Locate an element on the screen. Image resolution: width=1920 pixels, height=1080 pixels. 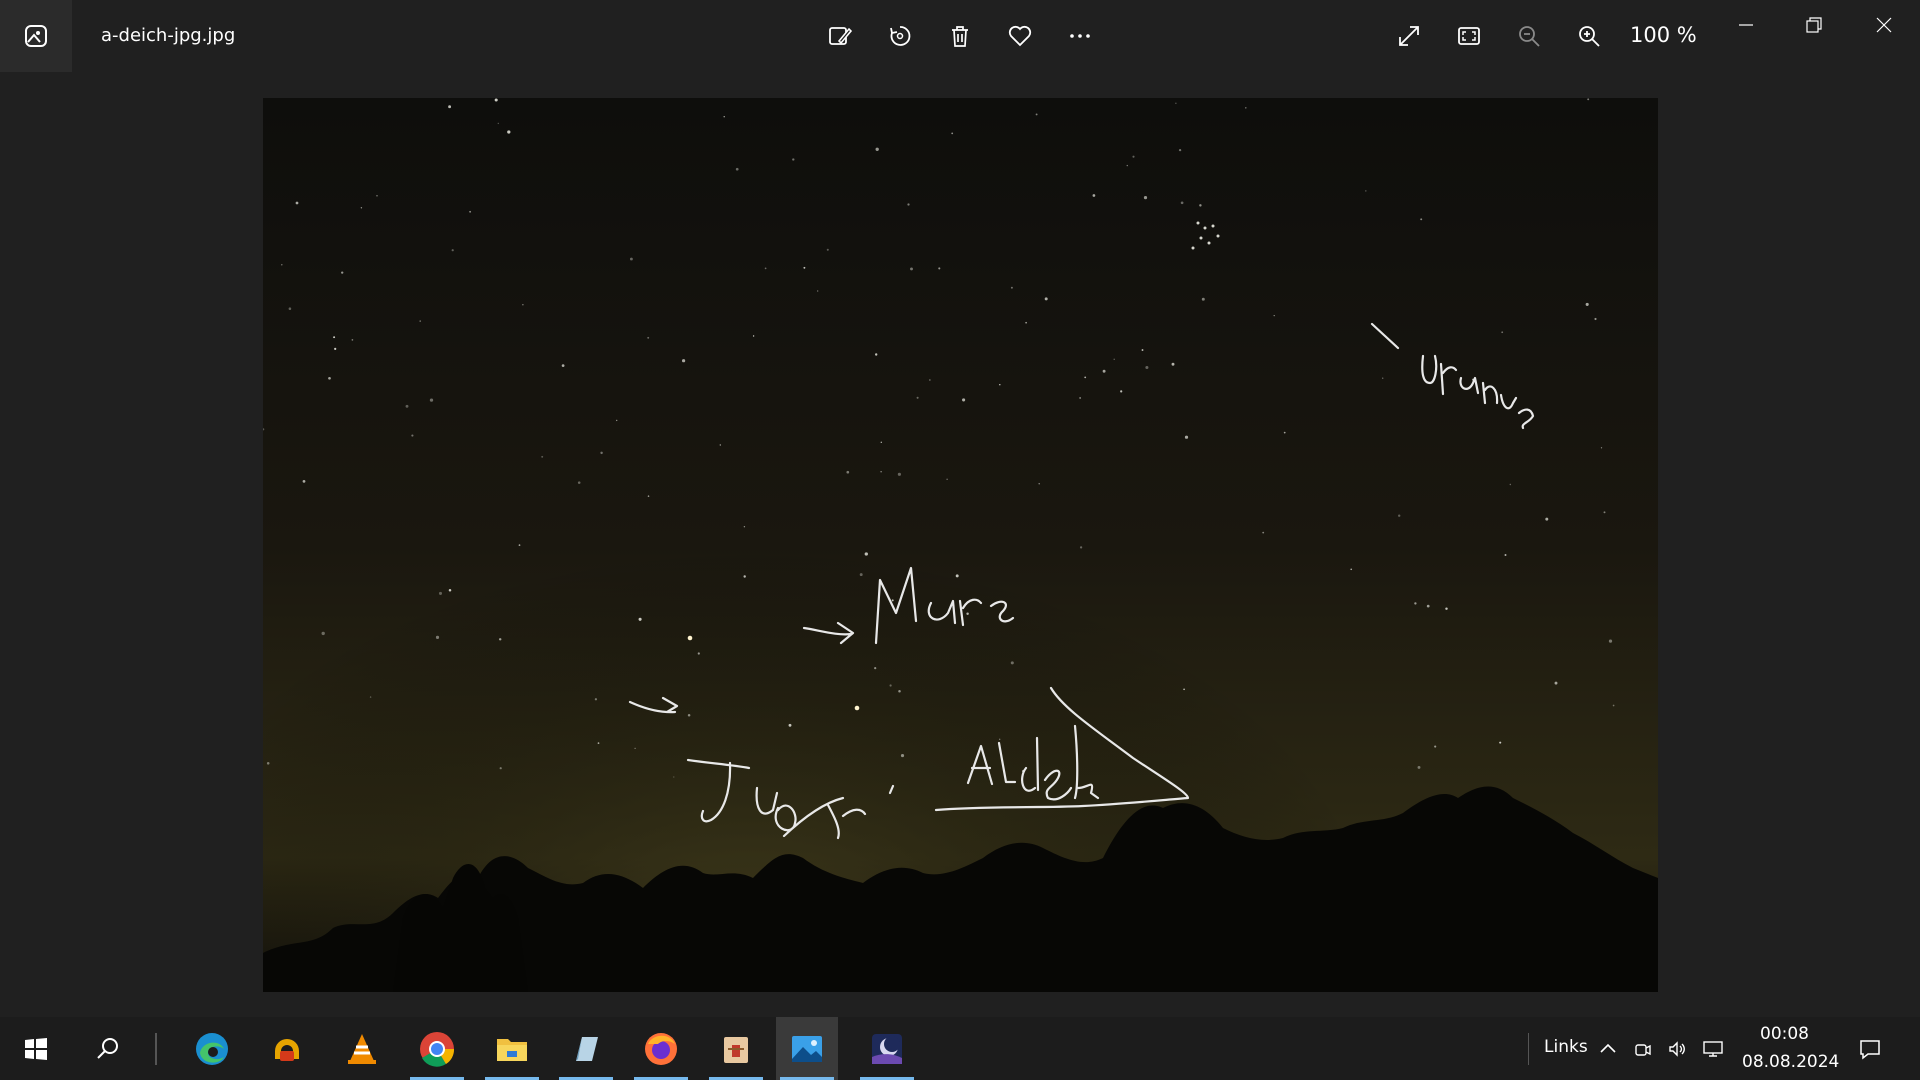
archive-app is located at coordinates (736, 1048).